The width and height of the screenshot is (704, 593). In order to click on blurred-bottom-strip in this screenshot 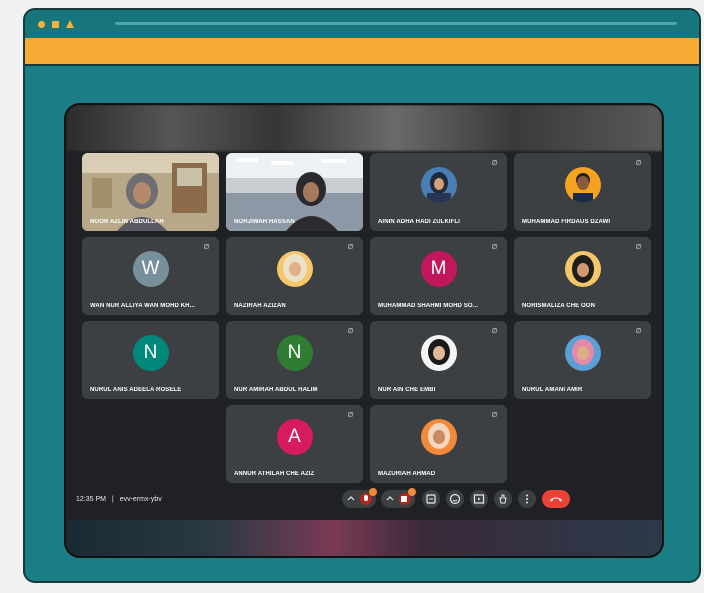, I will do `click(364, 538)`.